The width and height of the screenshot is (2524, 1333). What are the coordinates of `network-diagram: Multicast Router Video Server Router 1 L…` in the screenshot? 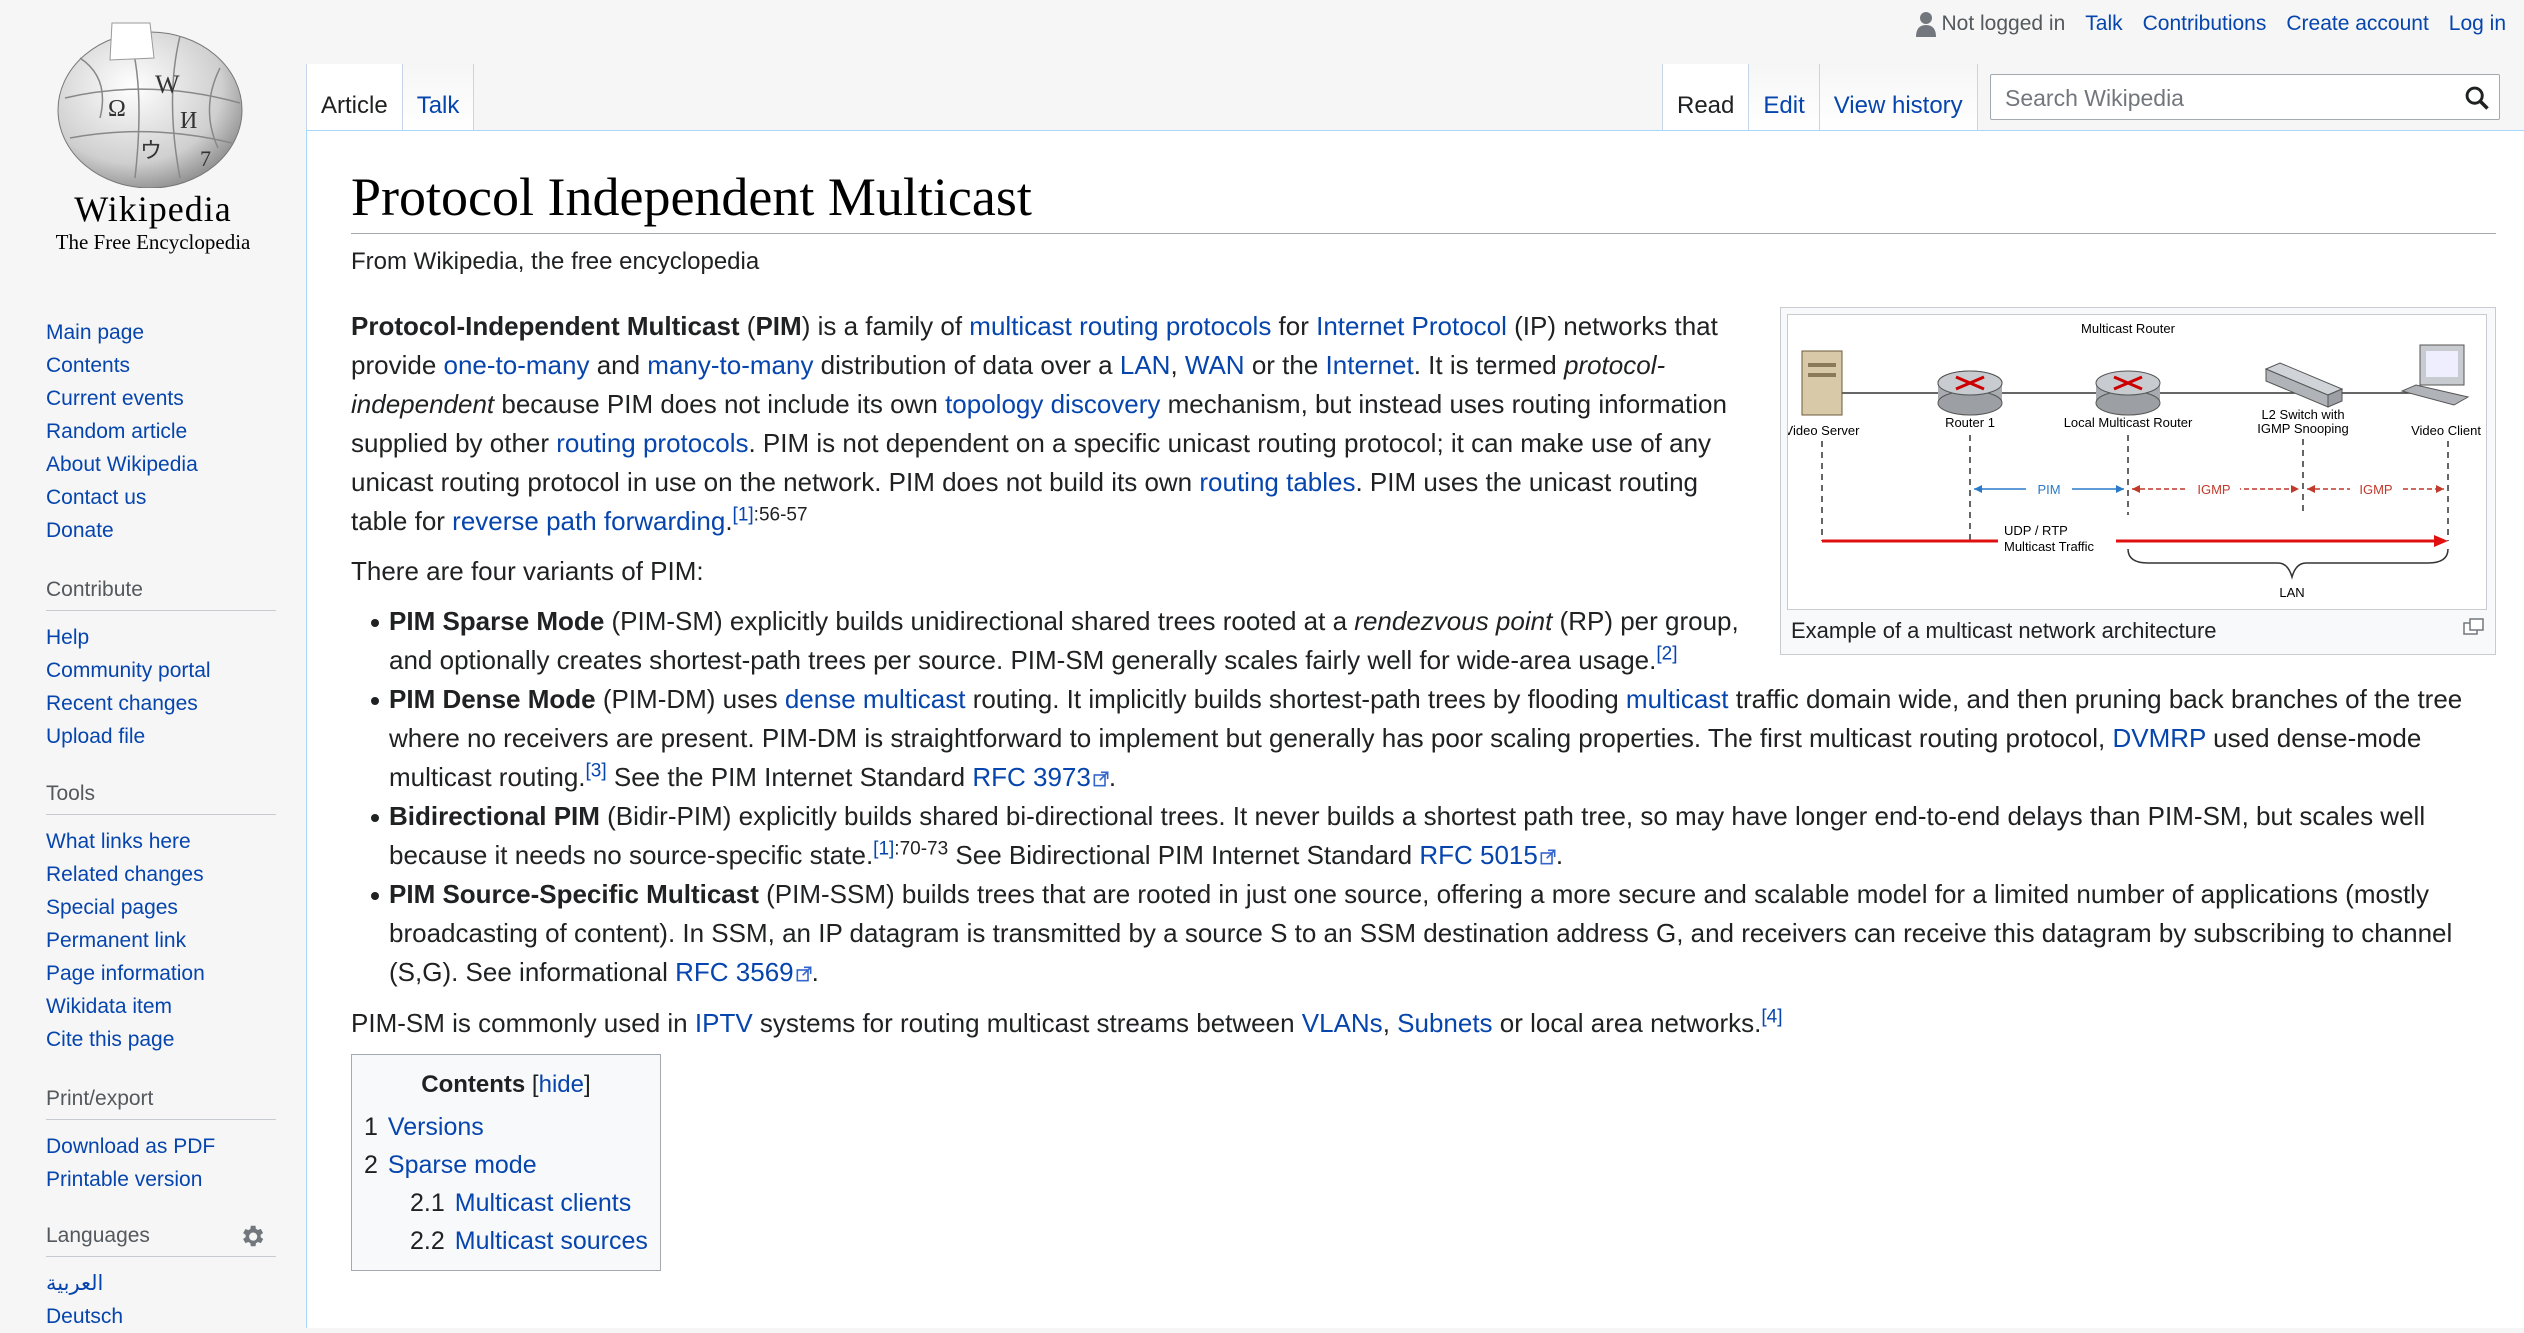 It's located at (2133, 460).